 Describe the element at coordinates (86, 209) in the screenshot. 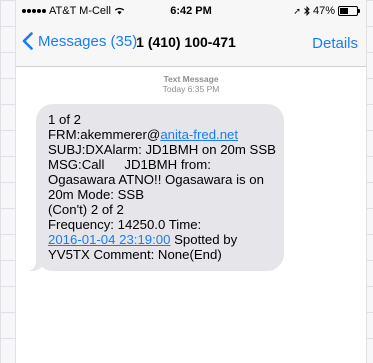

I see `message-line: (Con't) 2 of 2` at that location.